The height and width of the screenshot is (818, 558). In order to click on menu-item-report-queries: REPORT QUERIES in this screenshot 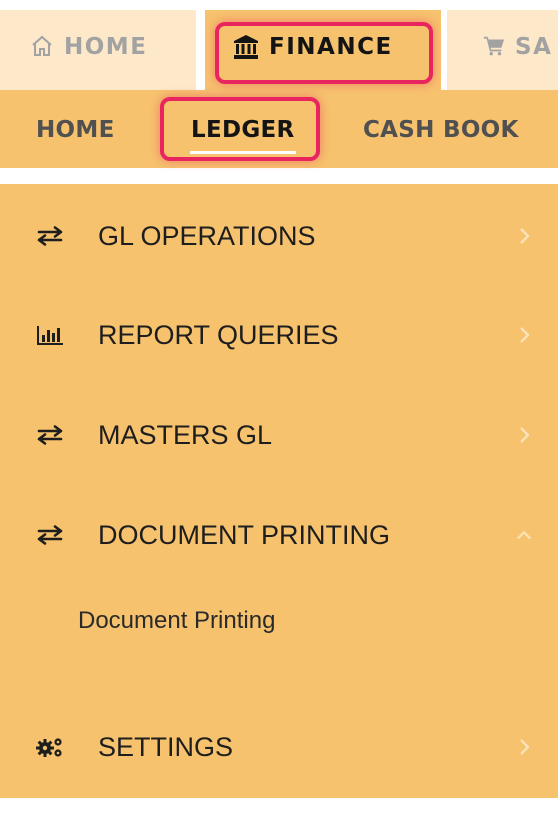, I will do `click(279, 335)`.